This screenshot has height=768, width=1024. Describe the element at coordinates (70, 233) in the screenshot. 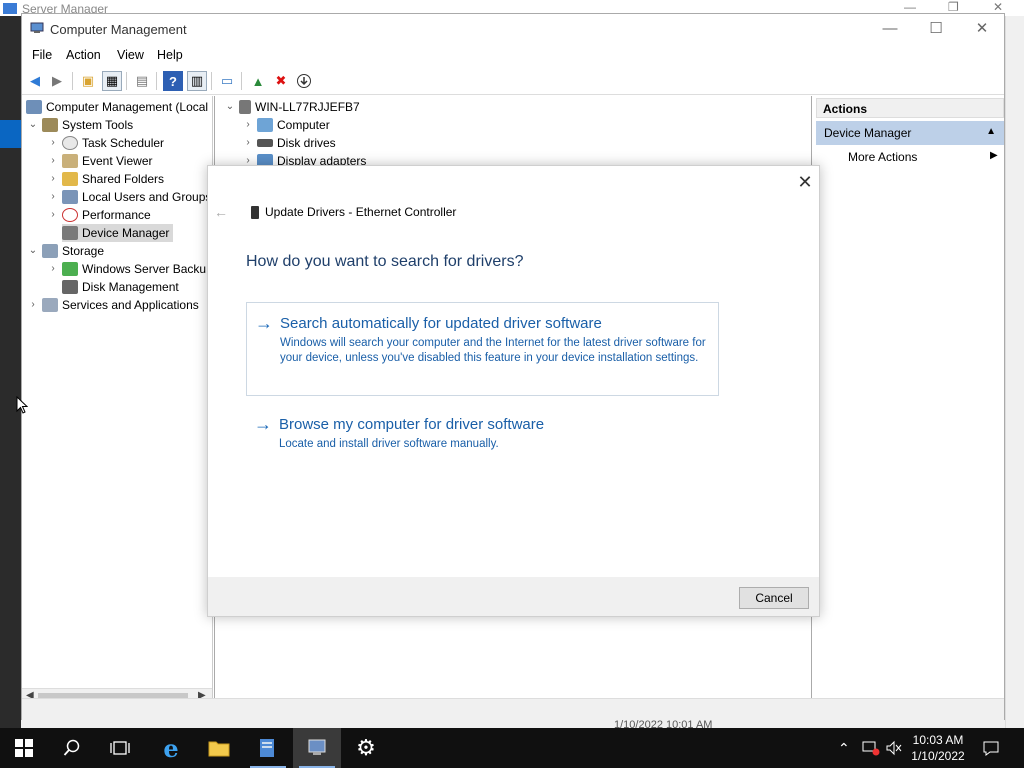

I see `device-manager-icon` at that location.